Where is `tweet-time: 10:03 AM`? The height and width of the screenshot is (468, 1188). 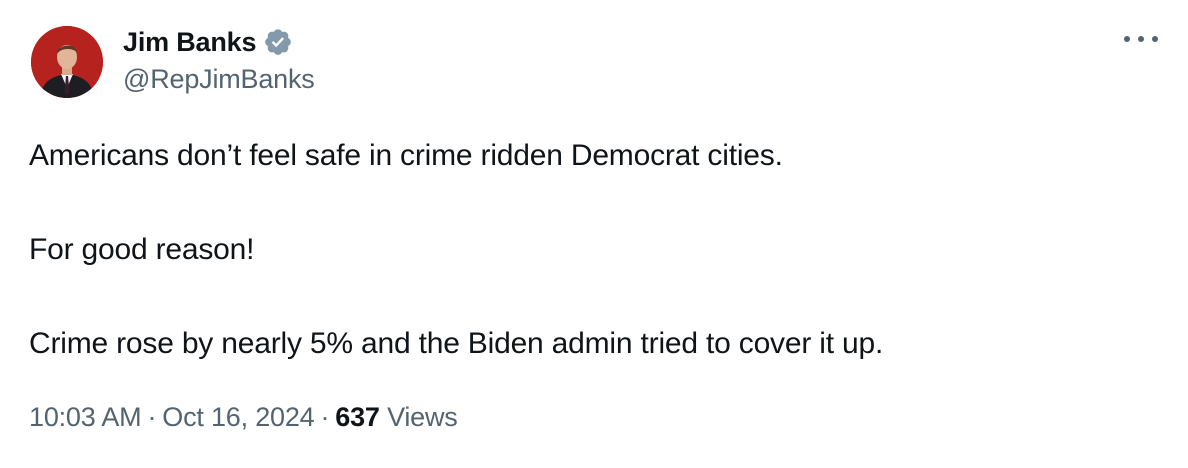 tweet-time: 10:03 AM is located at coordinates (85, 417).